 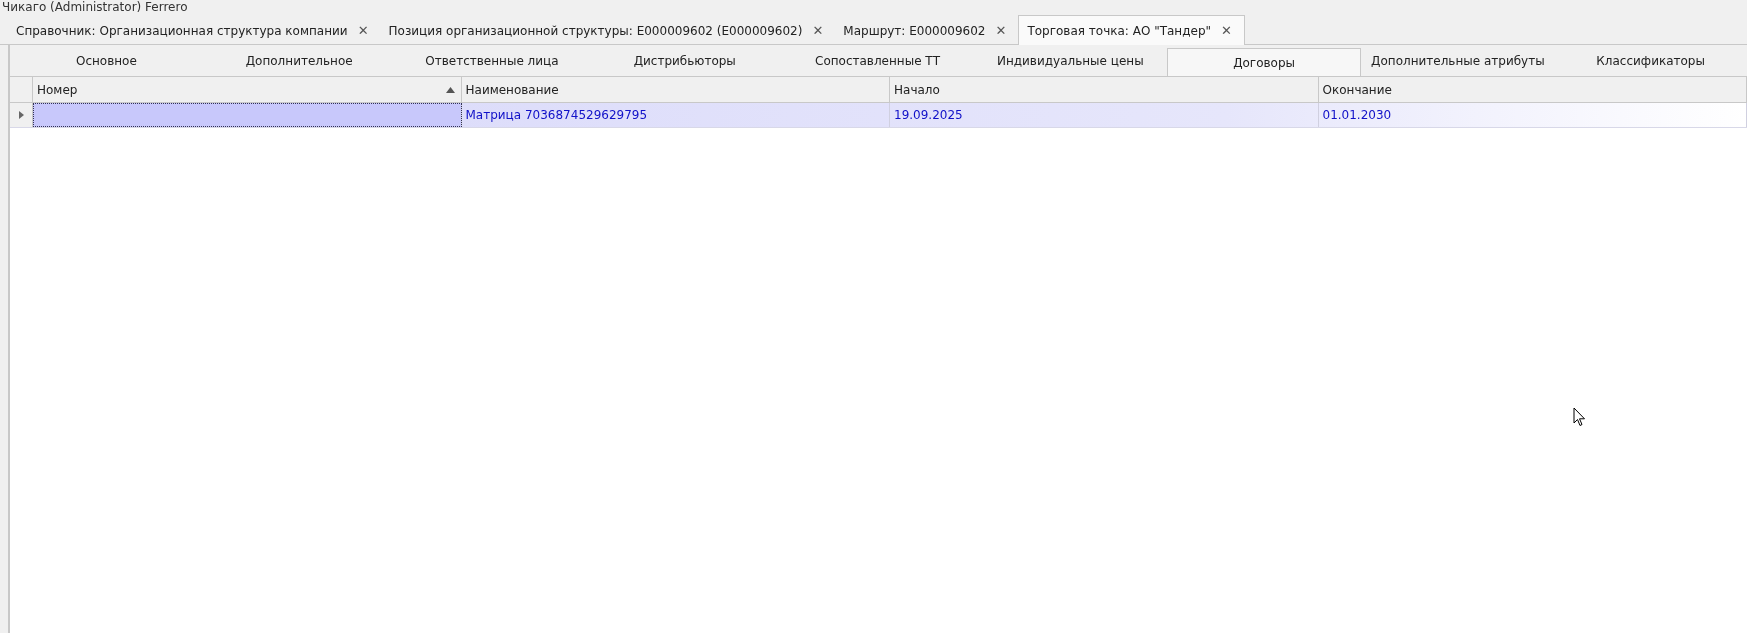 What do you see at coordinates (299, 60) in the screenshot?
I see `tab: Дополнительное` at bounding box center [299, 60].